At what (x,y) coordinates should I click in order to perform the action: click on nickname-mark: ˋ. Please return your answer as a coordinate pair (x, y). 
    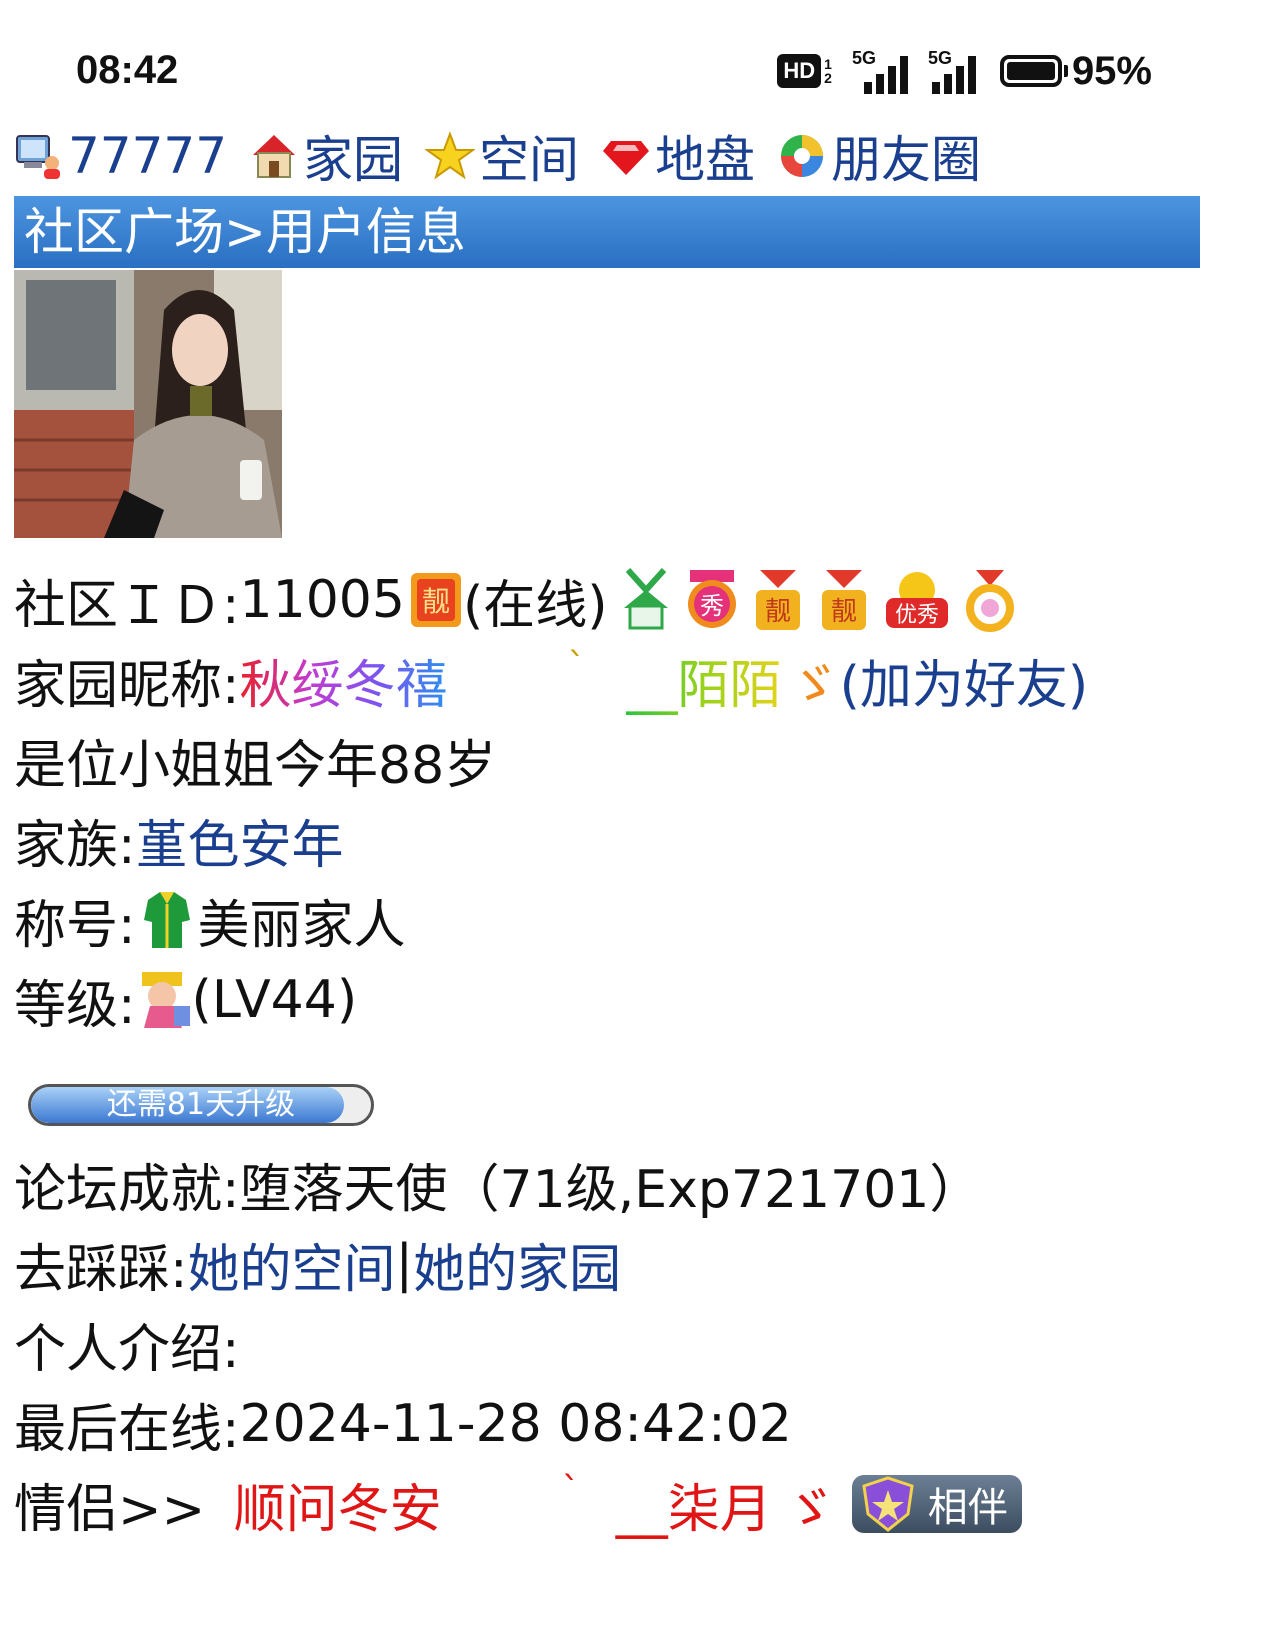
    Looking at the image, I should click on (576, 666).